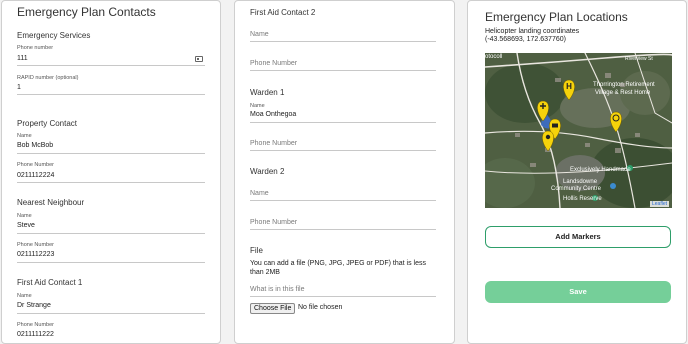  Describe the element at coordinates (24, 216) in the screenshot. I see `neighbour-name-label: Name` at that location.